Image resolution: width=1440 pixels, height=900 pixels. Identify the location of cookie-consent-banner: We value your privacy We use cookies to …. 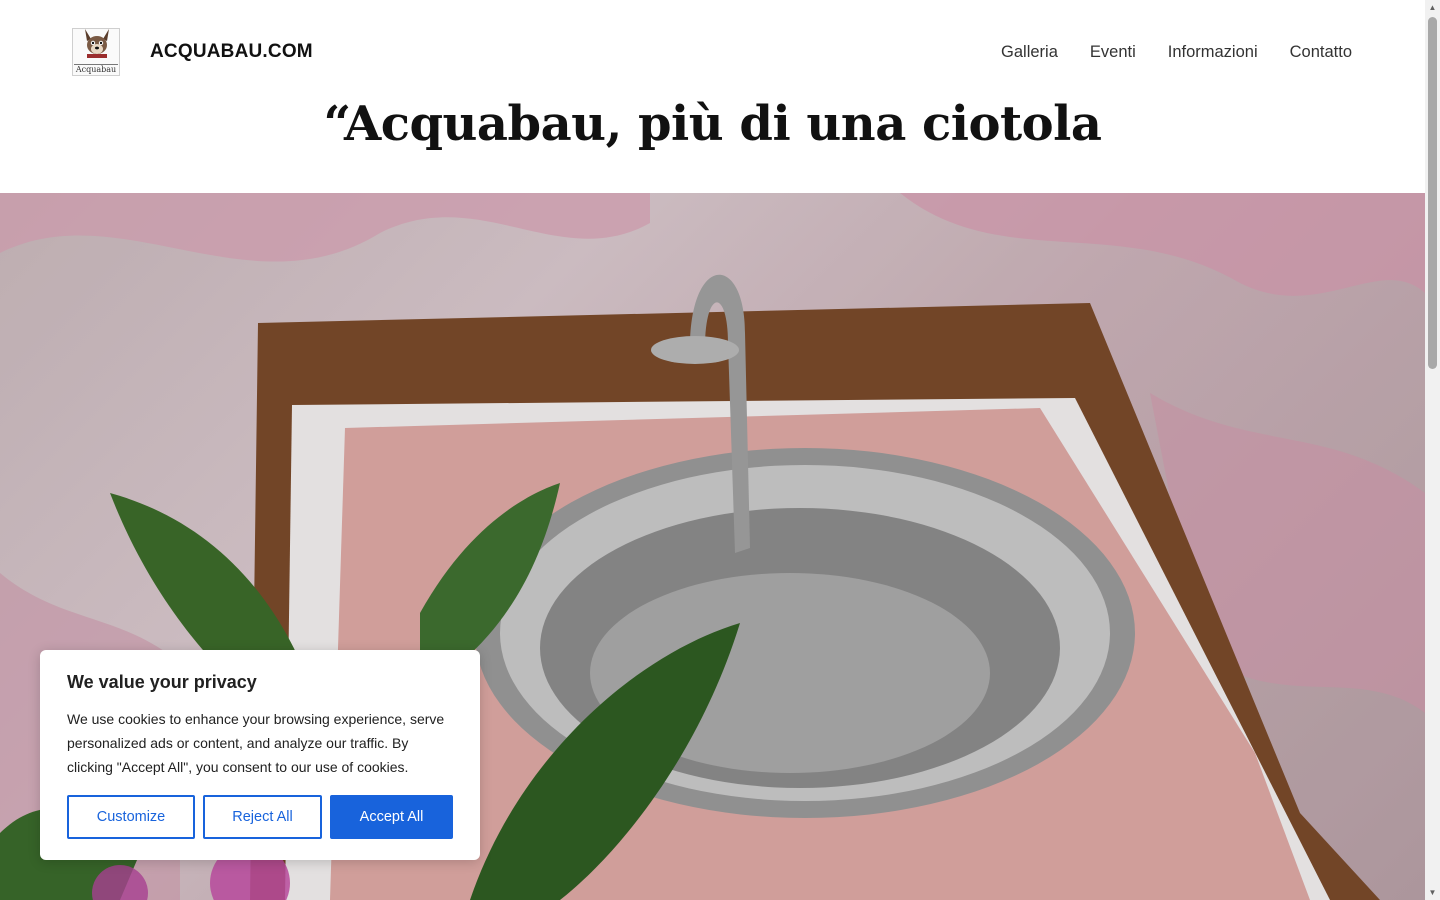
(260, 755).